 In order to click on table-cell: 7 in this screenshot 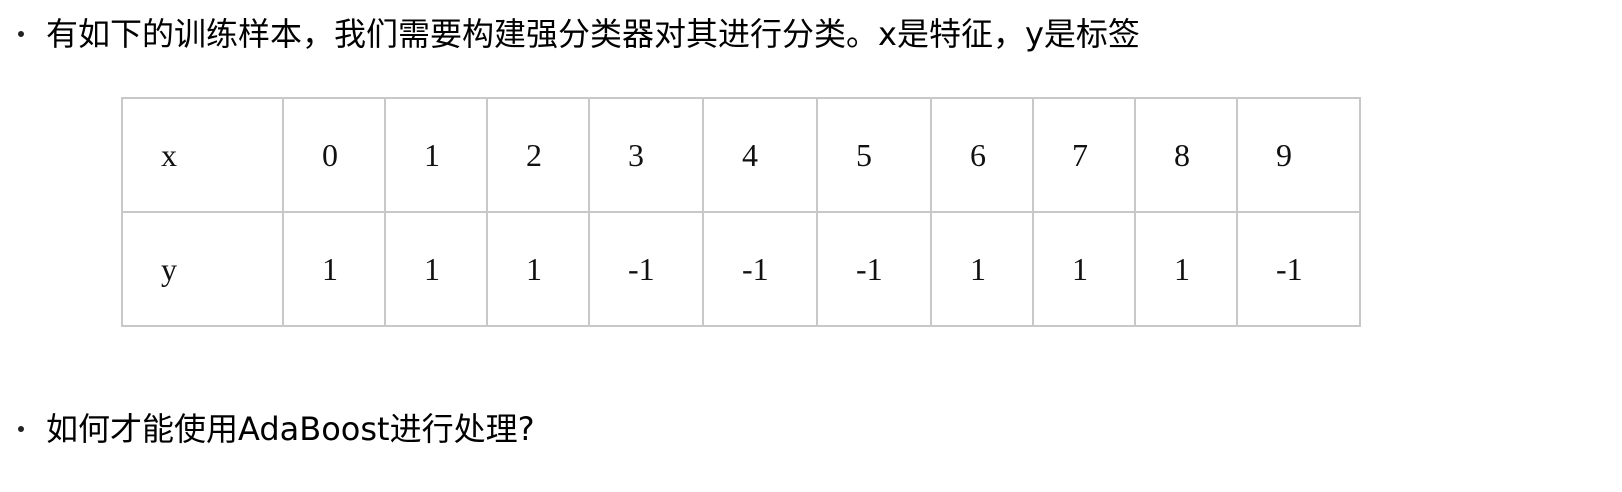, I will do `click(1084, 155)`.